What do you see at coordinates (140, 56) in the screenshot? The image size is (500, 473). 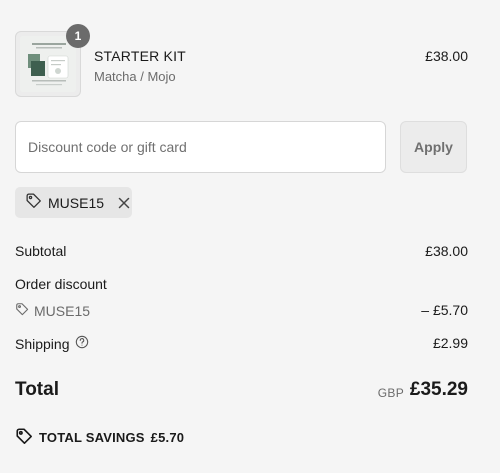 I see `product-name: STARTER KIT` at bounding box center [140, 56].